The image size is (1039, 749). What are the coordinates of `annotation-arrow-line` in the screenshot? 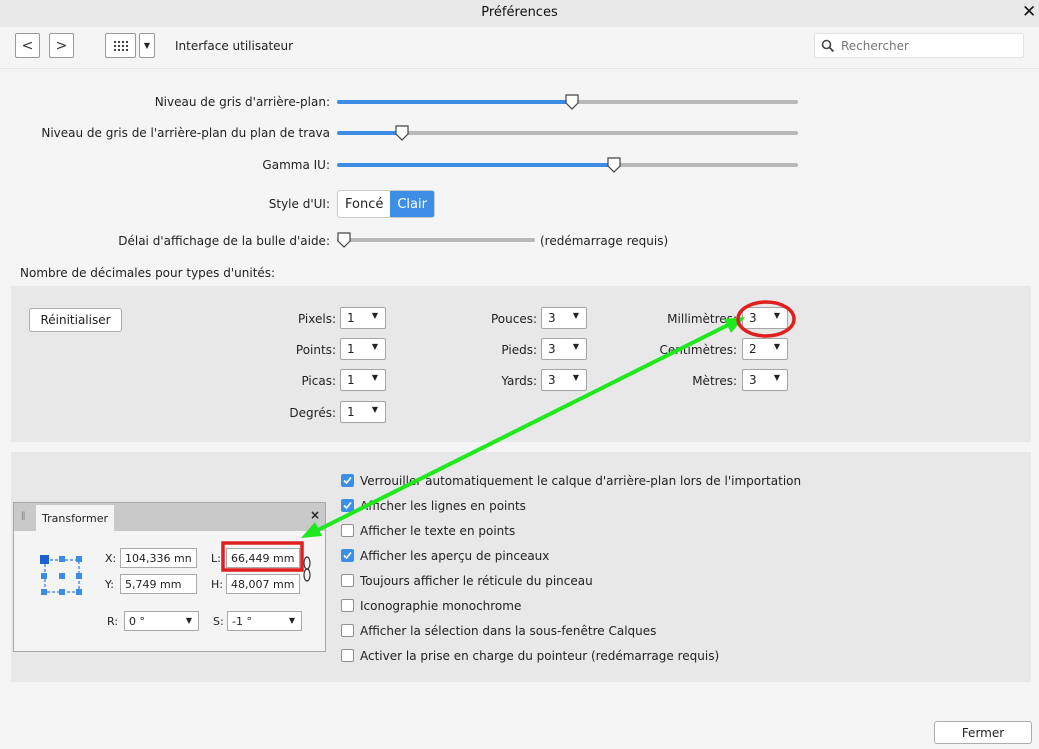 It's located at (524, 427).